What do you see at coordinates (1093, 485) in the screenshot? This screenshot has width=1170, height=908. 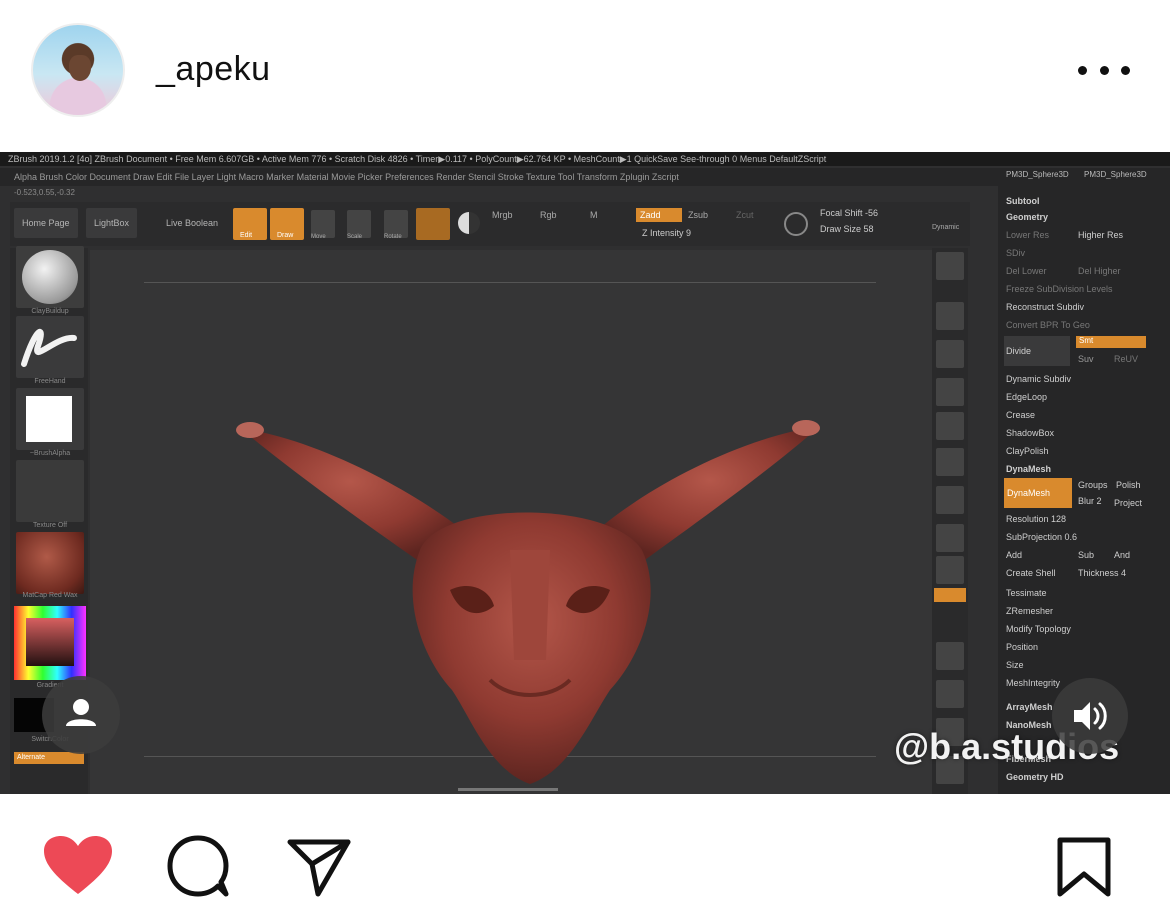 I see `groups-toggle: Groups` at bounding box center [1093, 485].